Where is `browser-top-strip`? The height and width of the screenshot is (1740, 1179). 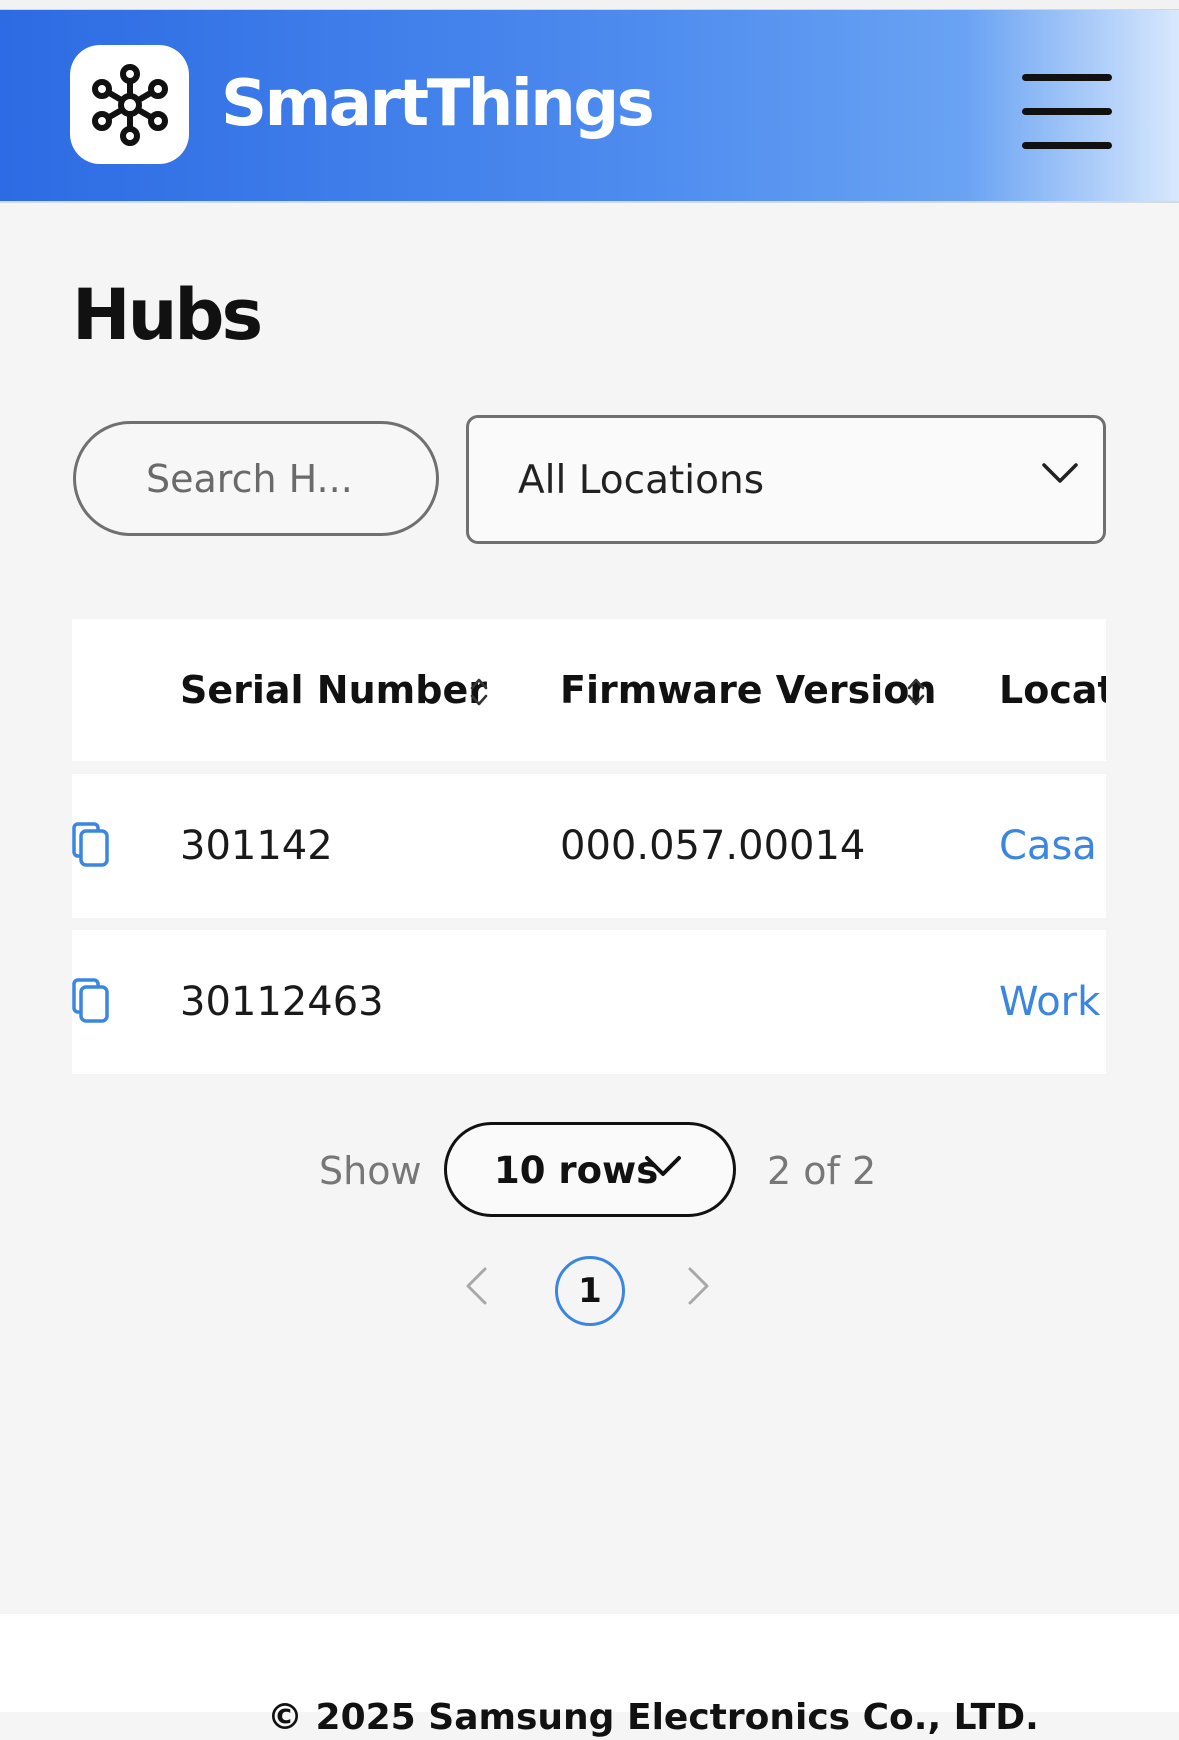 browser-top-strip is located at coordinates (589, 5).